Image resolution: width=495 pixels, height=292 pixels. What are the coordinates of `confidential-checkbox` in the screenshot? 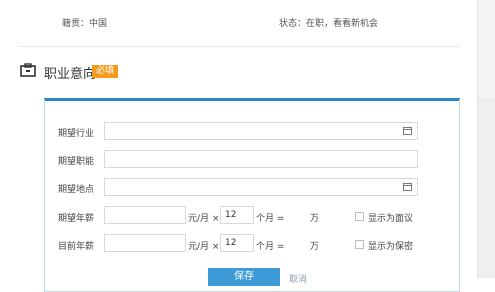 It's located at (359, 244).